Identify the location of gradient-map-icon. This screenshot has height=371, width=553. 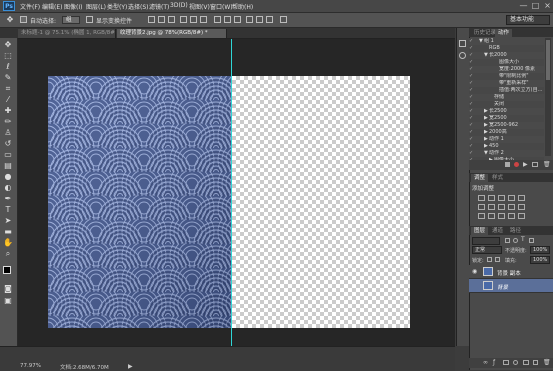
(511, 216).